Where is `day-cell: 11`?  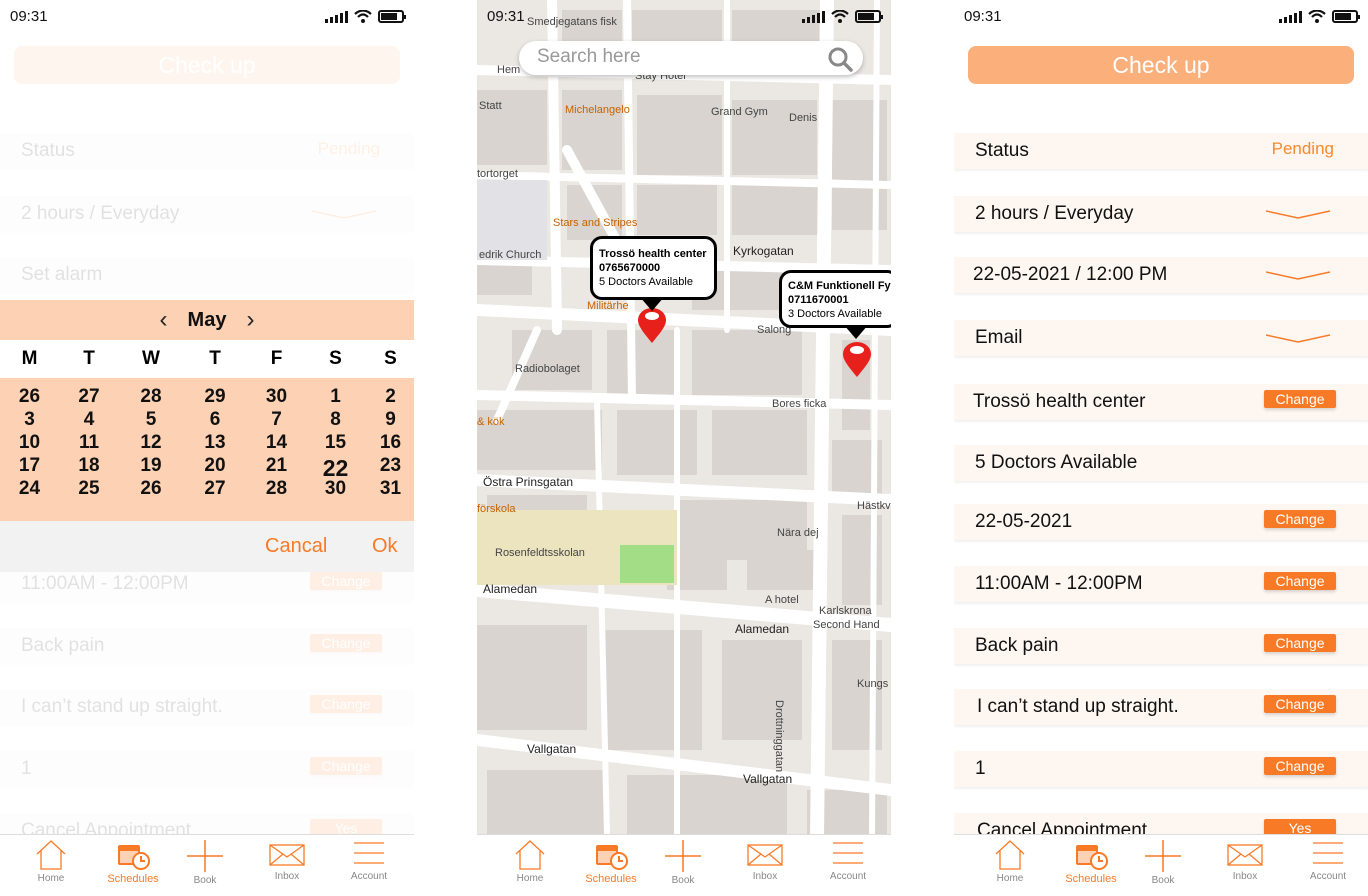 day-cell: 11 is located at coordinates (89, 443).